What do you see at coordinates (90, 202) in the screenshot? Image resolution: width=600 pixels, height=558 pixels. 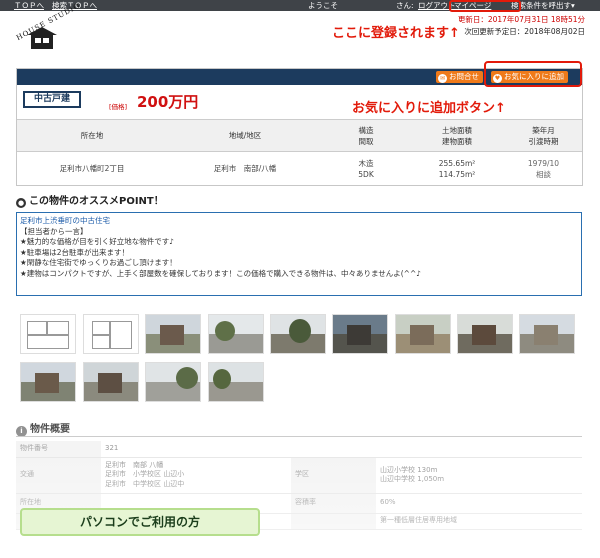 I see `point-section-title: ● この物件のオススメPOINT！` at bounding box center [90, 202].